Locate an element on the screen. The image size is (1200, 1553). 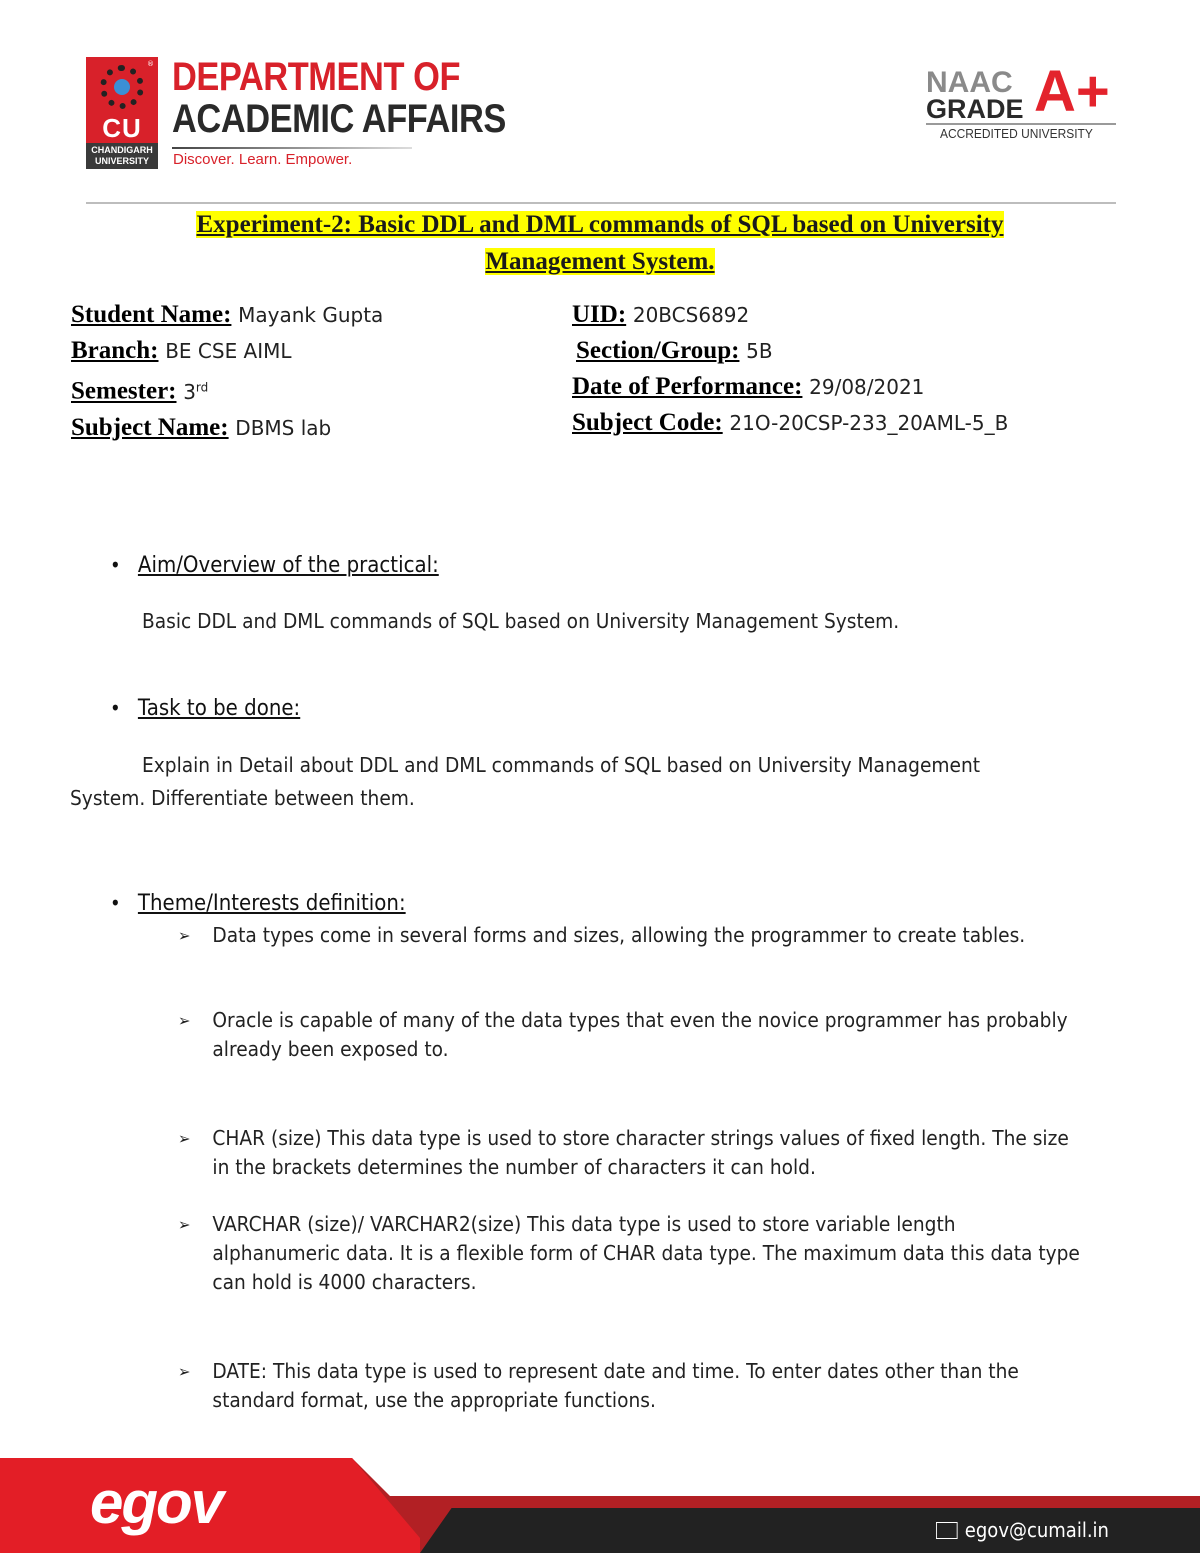
naac-badge: NAAC GRADE A+ ACCREDITED UNIVERSITY is located at coordinates (1021, 103).